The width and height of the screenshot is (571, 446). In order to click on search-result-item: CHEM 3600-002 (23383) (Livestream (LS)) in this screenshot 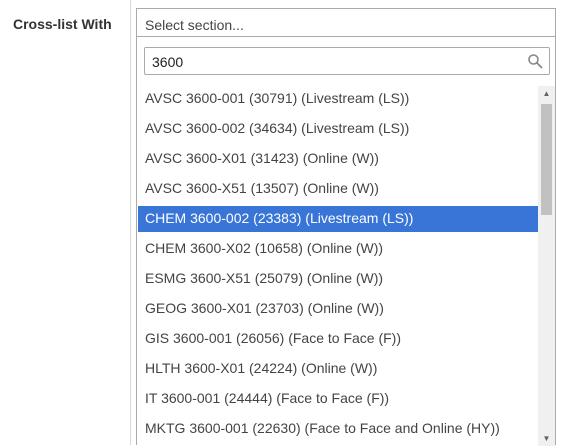, I will do `click(344, 219)`.